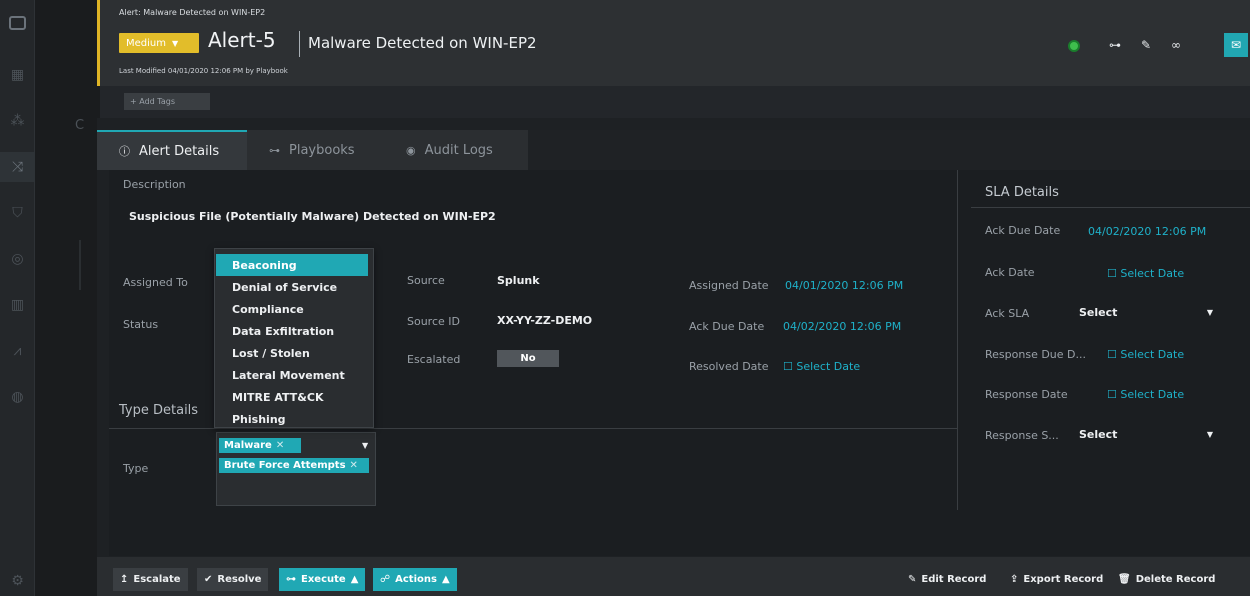 The image size is (1250, 596). I want to click on building-icon: ▥, so click(17, 305).